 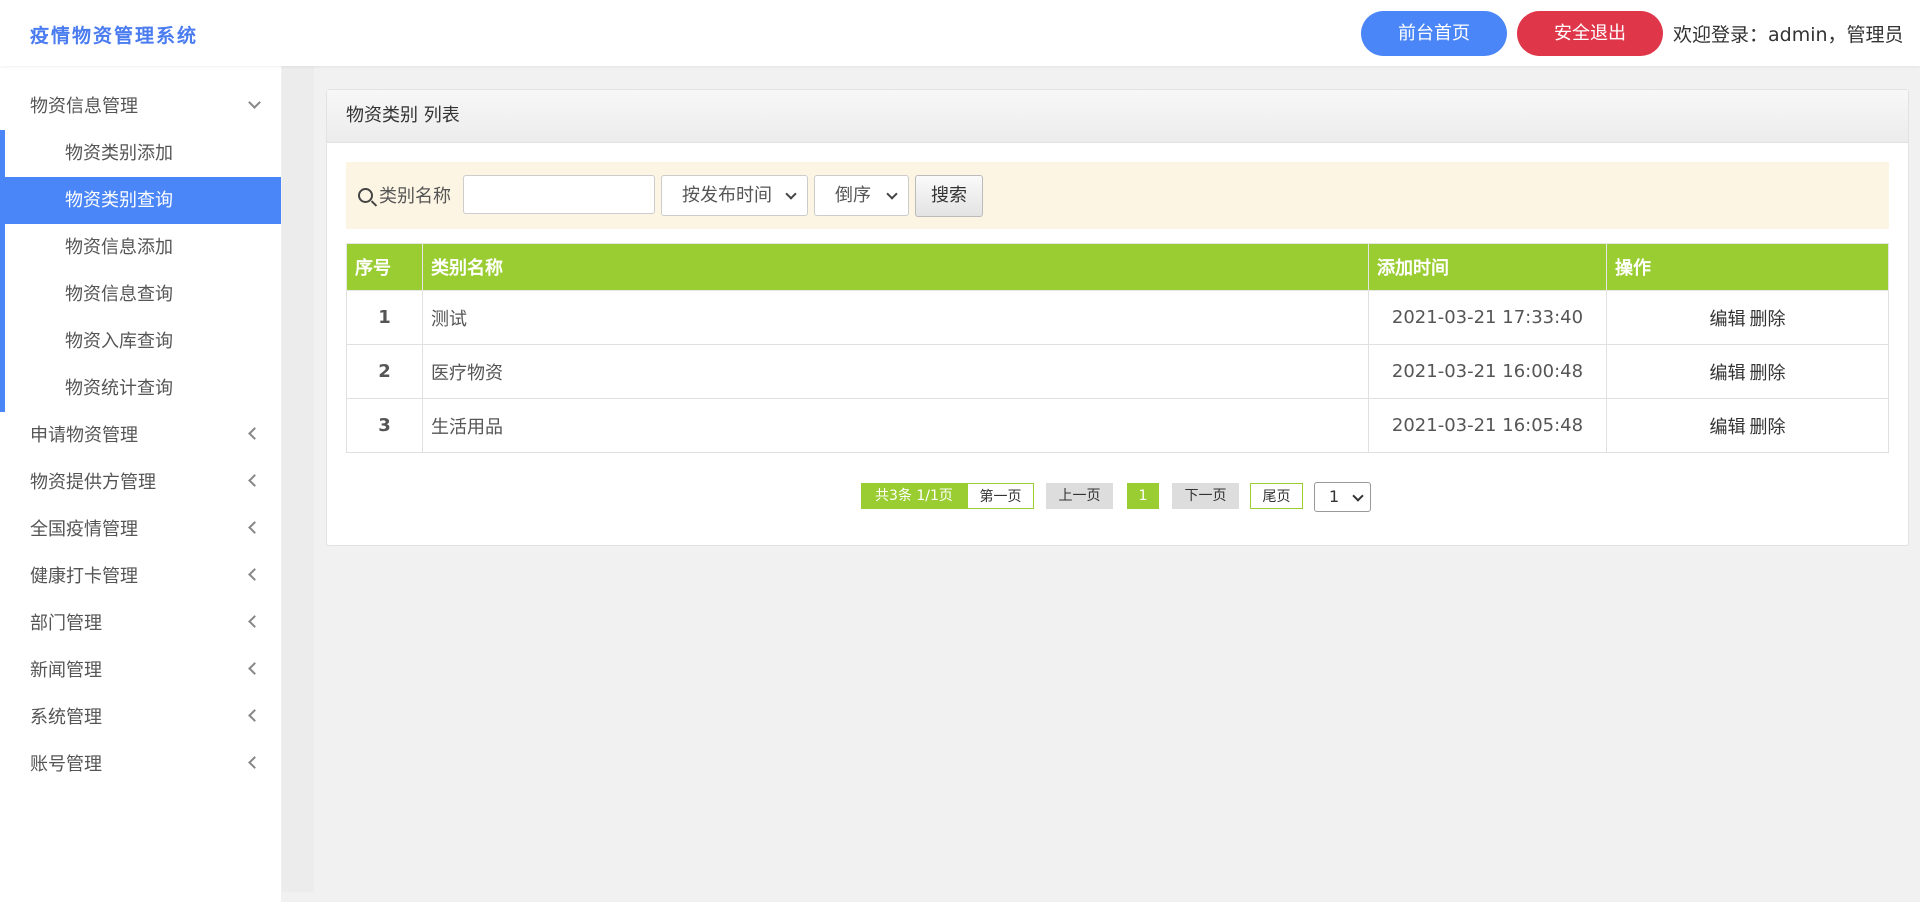 I want to click on sort-field-value: 按发布时间, so click(x=727, y=195).